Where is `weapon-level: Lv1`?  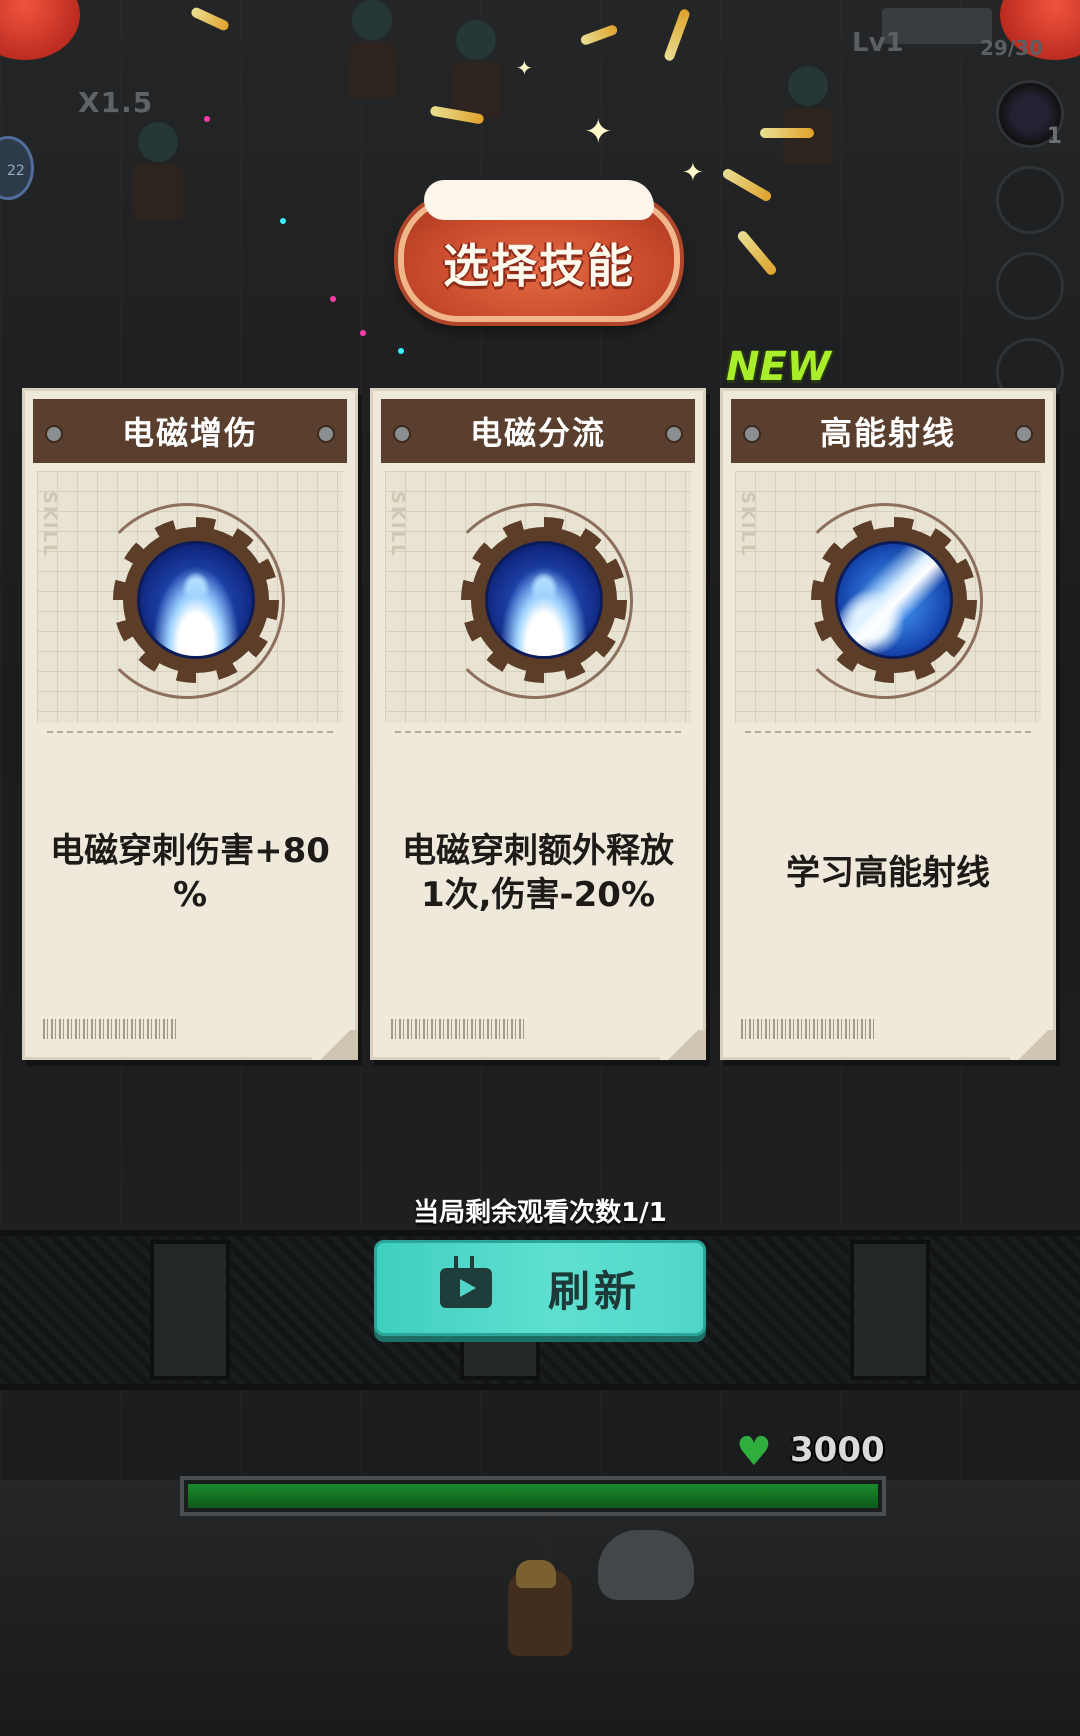
weapon-level: Lv1 is located at coordinates (878, 43).